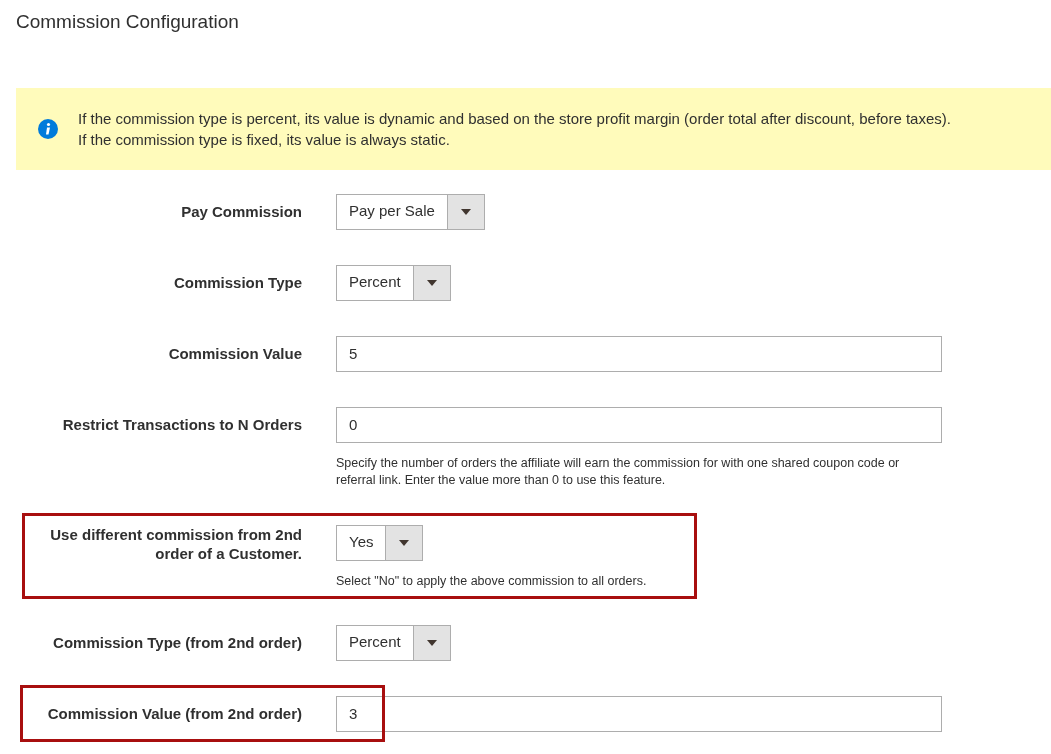 This screenshot has width=1051, height=754. Describe the element at coordinates (175, 543) in the screenshot. I see `field-label: Use different commission from 2nd order of a Customer.` at that location.